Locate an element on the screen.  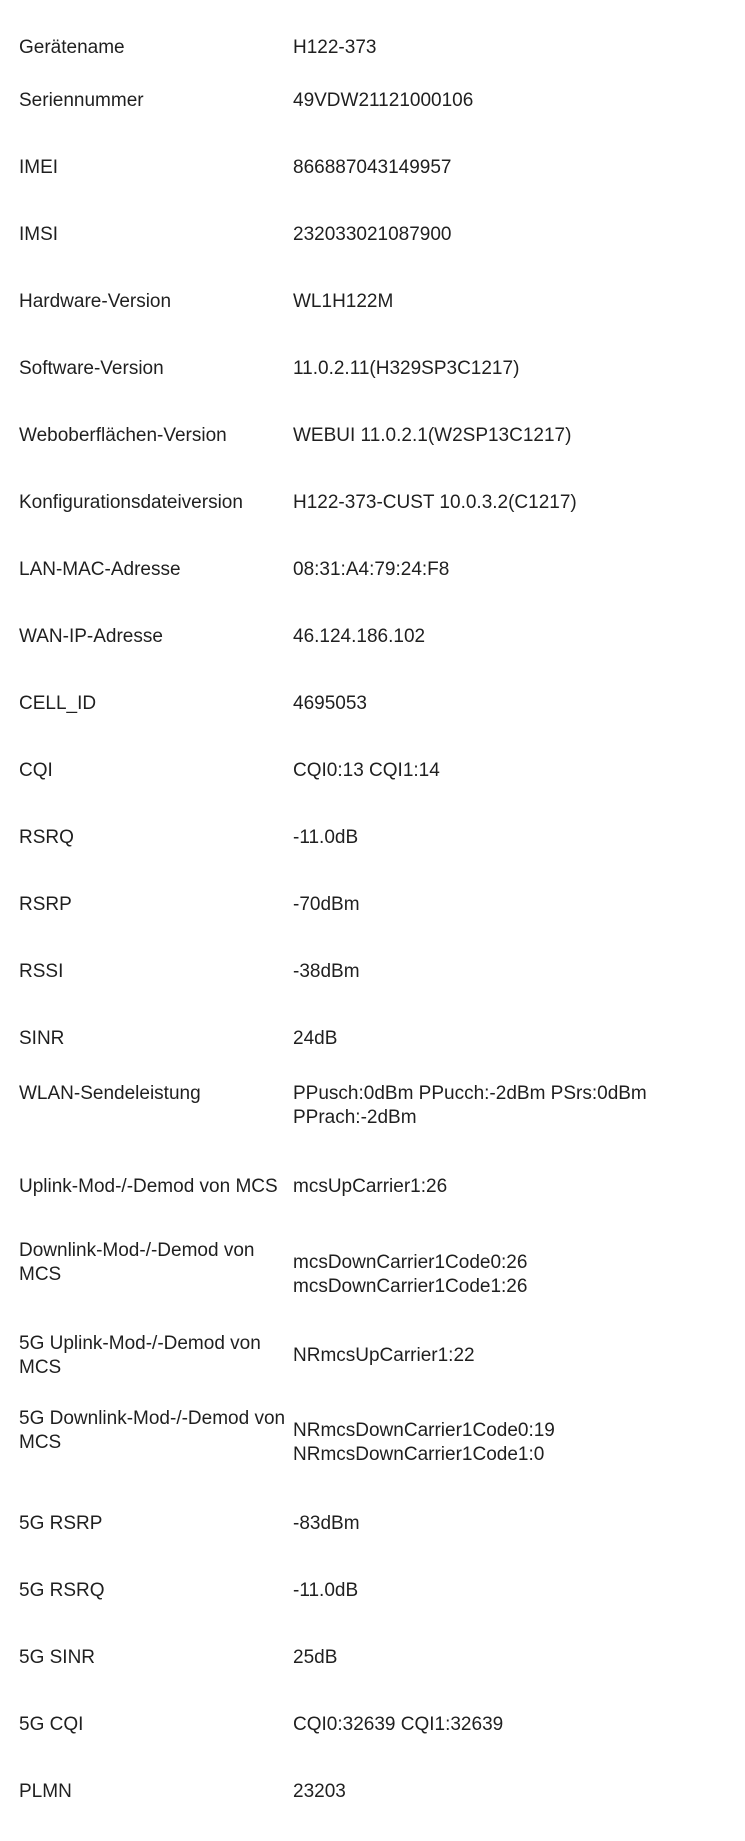
label-software-version: Software-Version is located at coordinates (91, 368).